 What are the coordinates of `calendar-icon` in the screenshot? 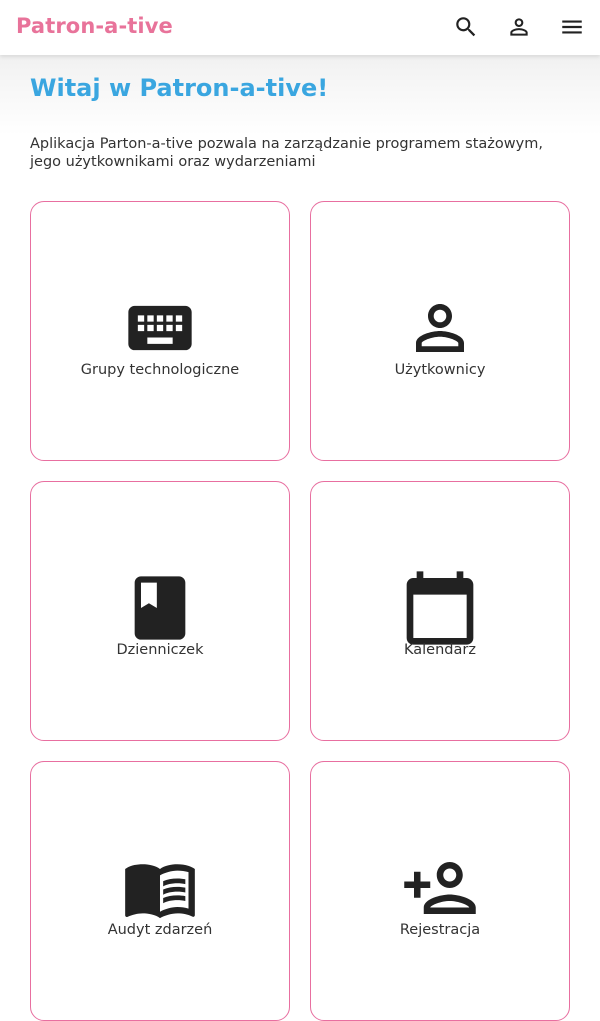 It's located at (440, 608).